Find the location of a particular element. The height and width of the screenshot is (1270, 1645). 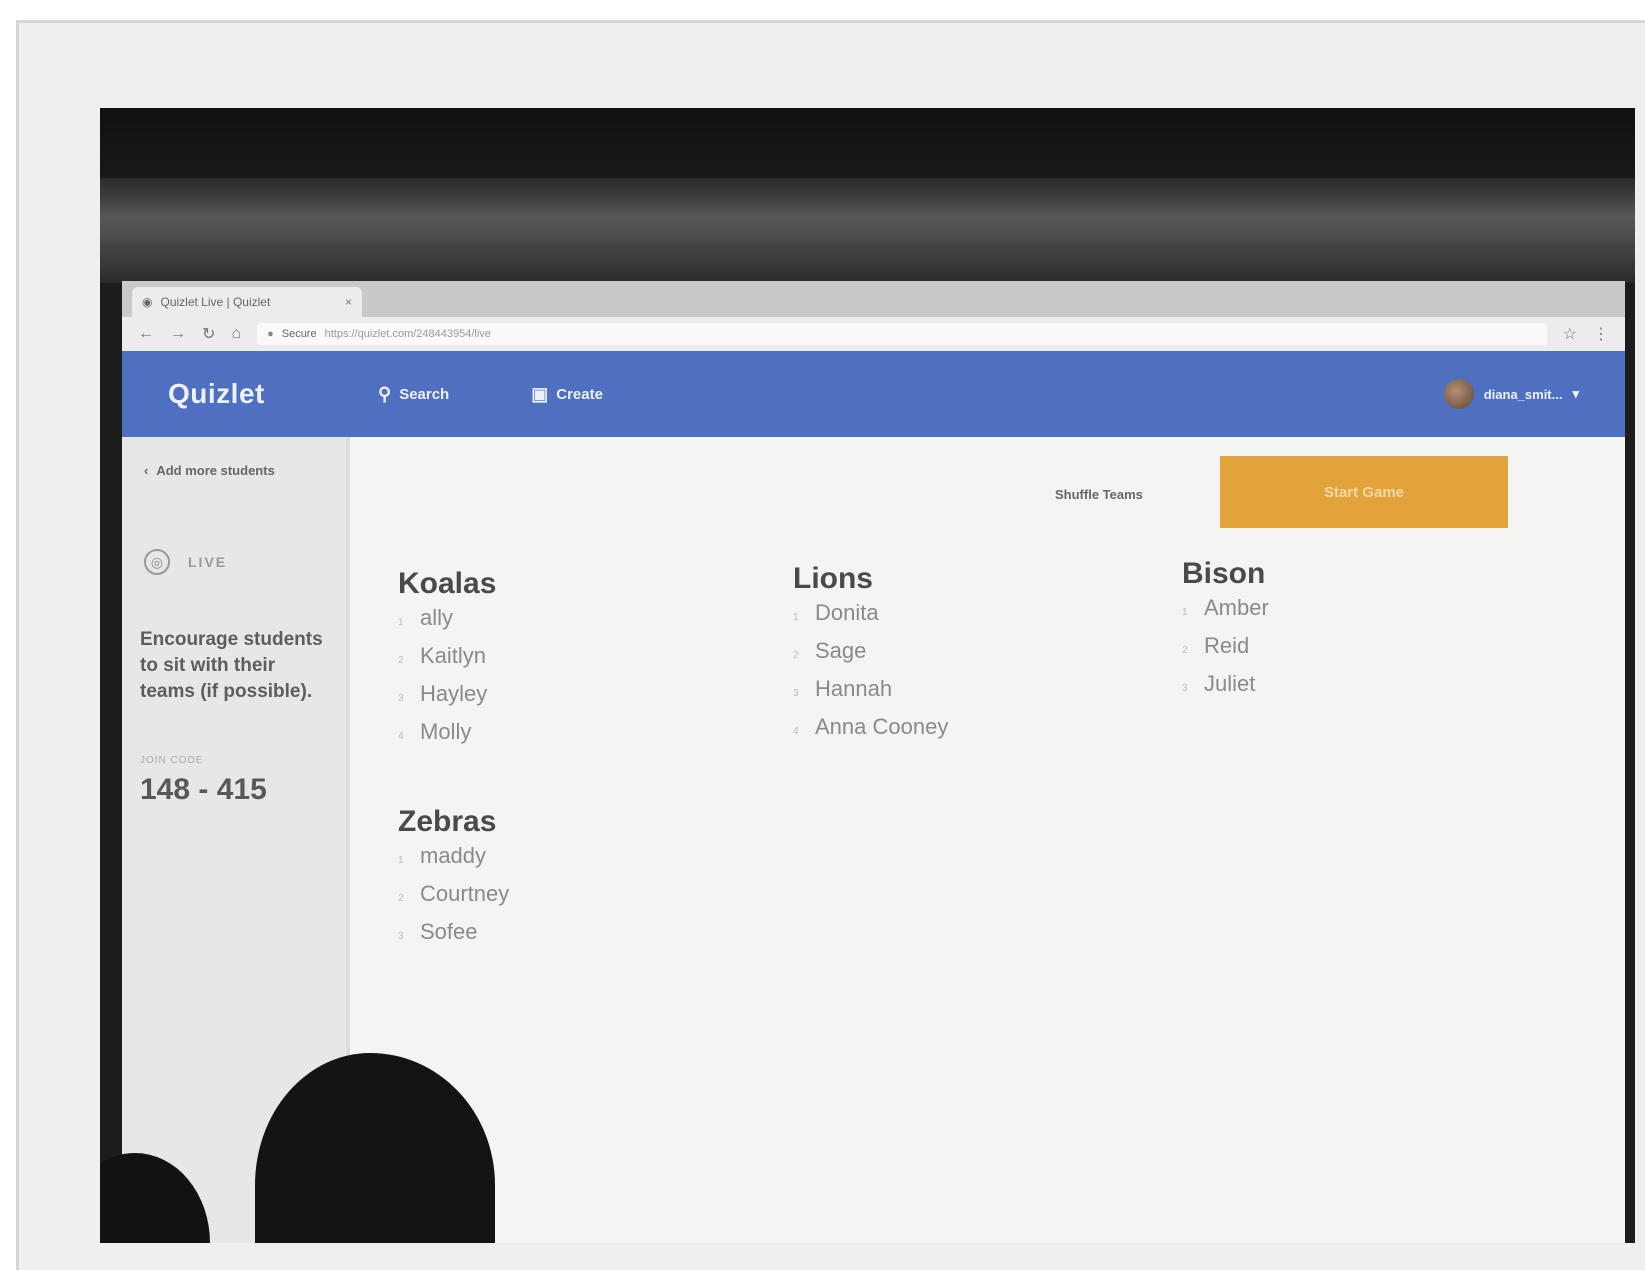

member-name: Courtney is located at coordinates (465, 893).